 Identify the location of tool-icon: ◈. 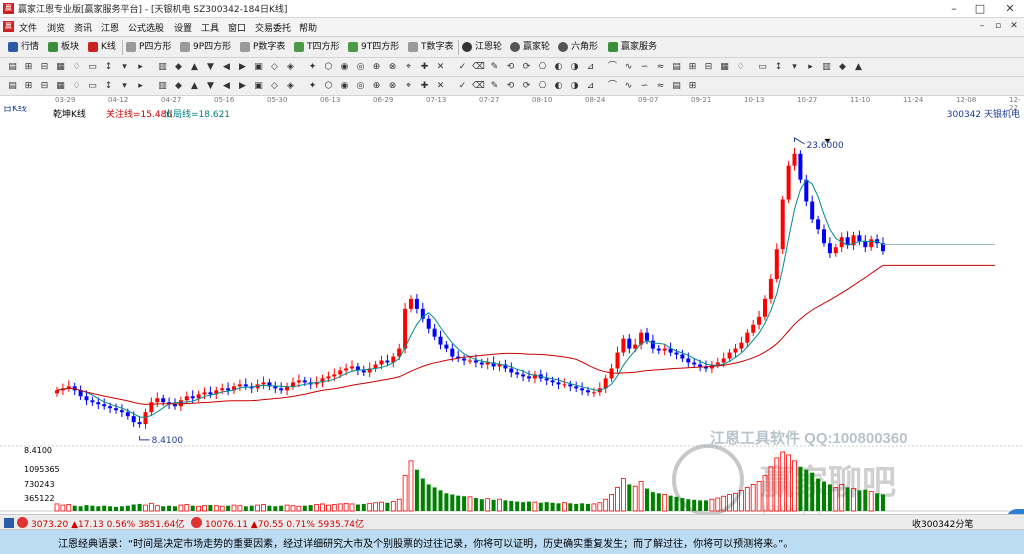
(290, 67).